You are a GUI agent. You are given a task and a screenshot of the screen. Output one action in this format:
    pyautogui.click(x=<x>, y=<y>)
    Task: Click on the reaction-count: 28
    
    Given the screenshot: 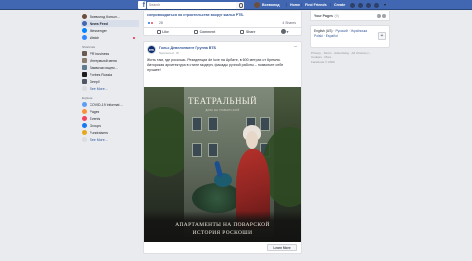 What is the action you would take?
    pyautogui.click(x=161, y=23)
    